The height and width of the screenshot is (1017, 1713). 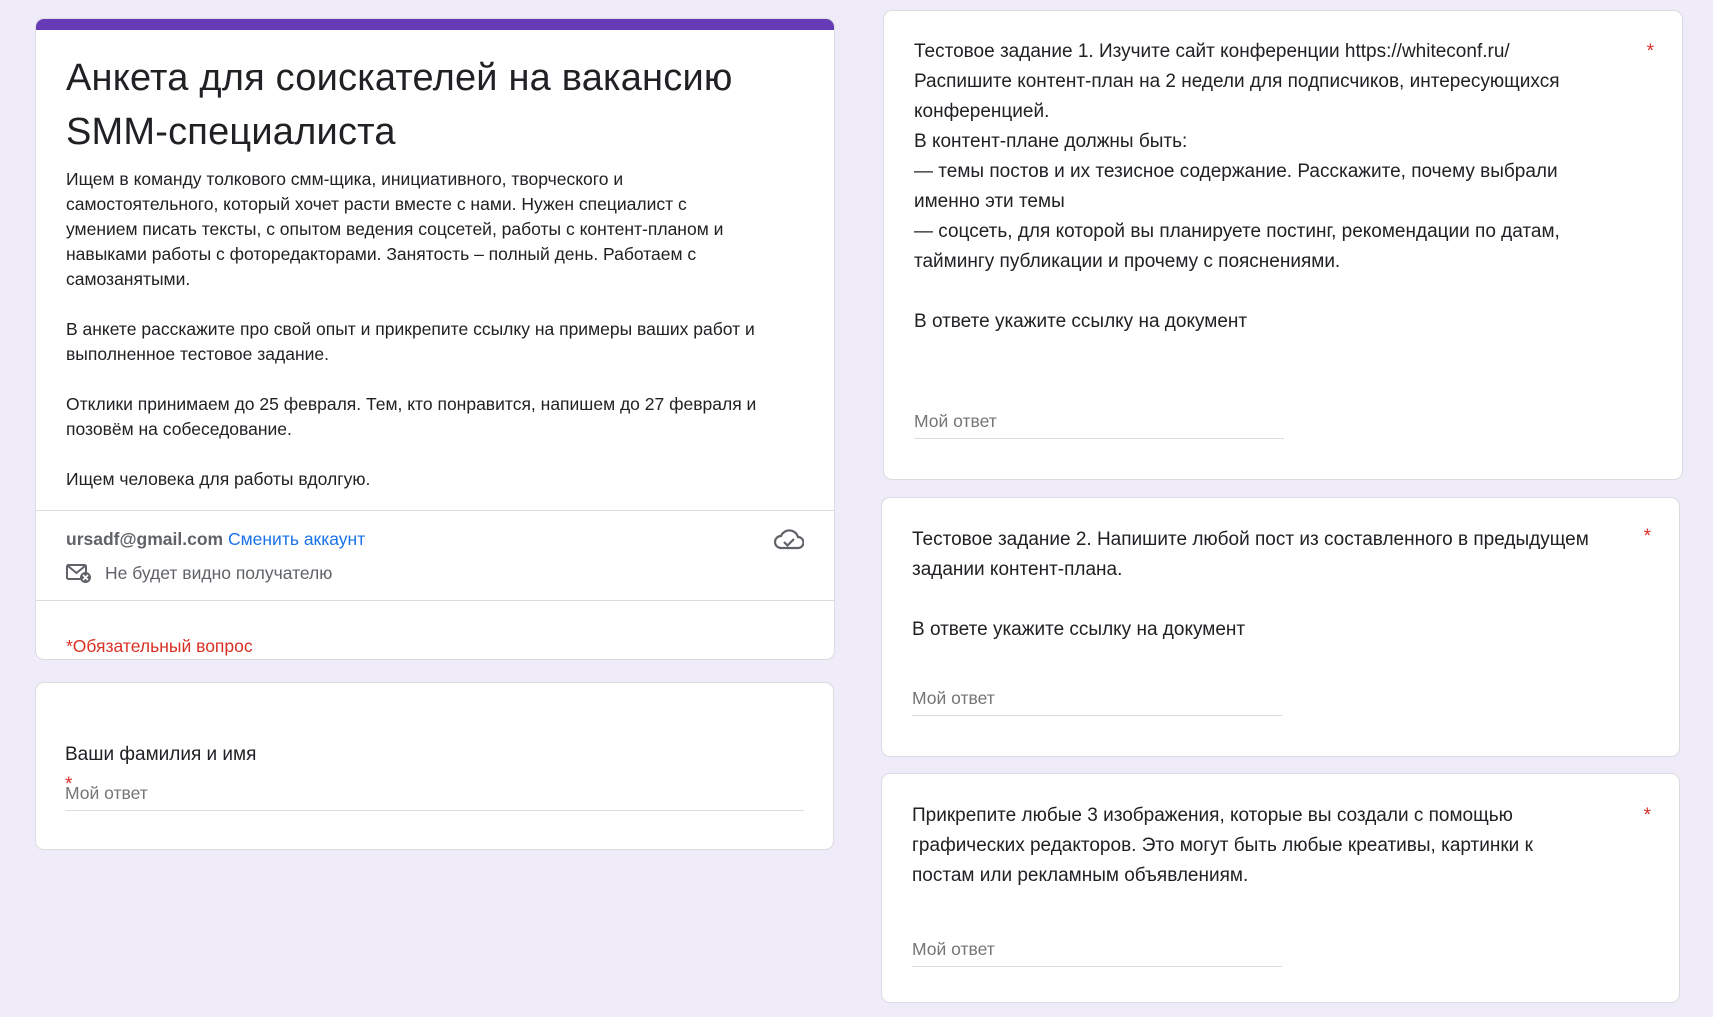 I want to click on name-answer-input, so click(x=434, y=797).